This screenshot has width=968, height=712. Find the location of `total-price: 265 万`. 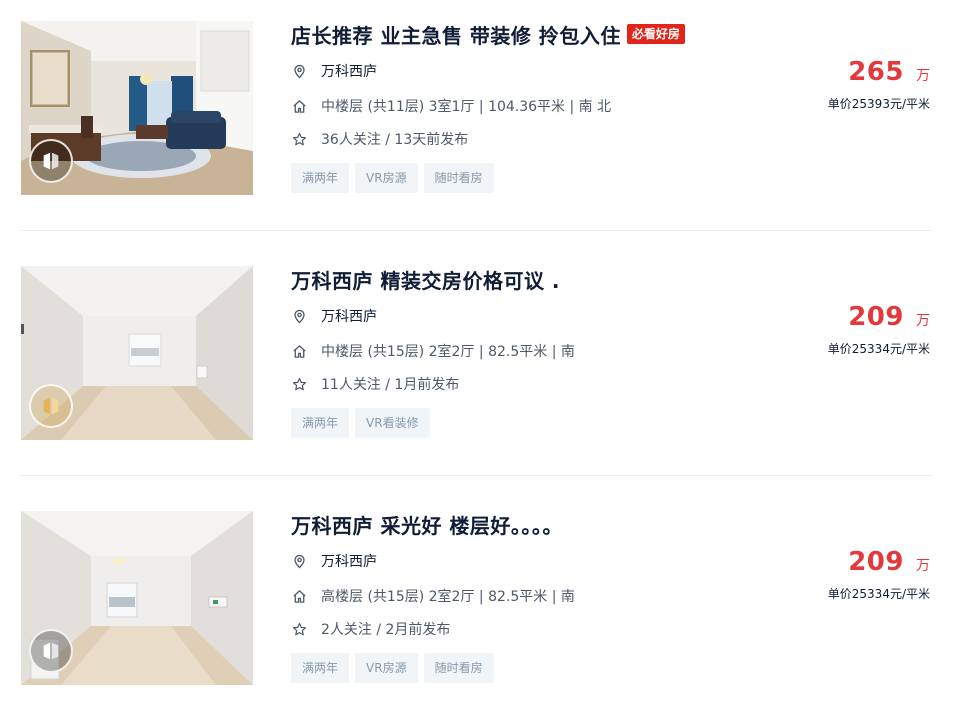

total-price: 265 万 is located at coordinates (860, 73).